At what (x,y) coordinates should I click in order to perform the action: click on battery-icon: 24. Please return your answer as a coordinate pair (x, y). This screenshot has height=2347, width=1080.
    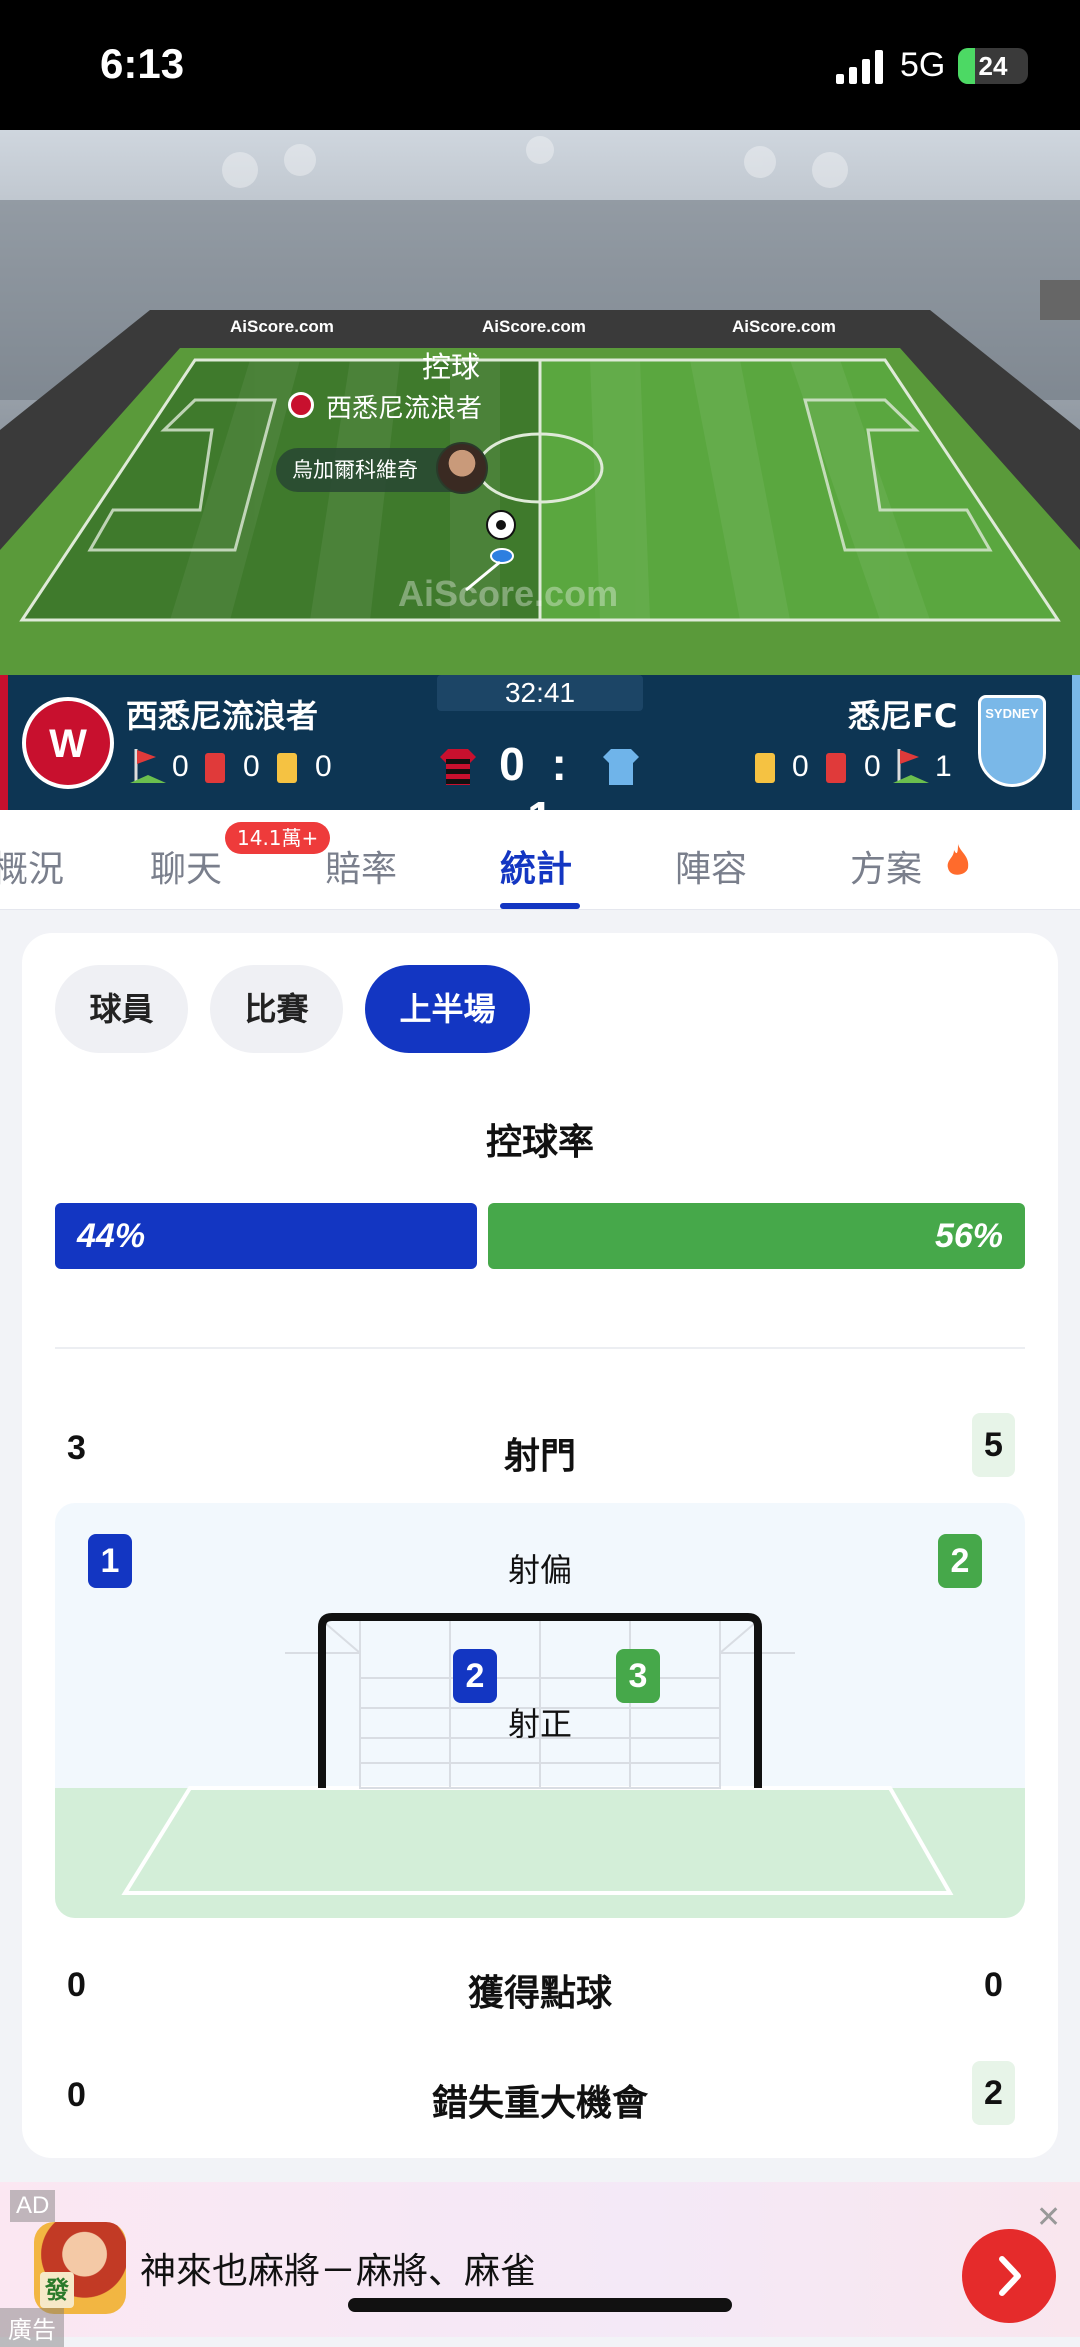
    Looking at the image, I should click on (993, 66).